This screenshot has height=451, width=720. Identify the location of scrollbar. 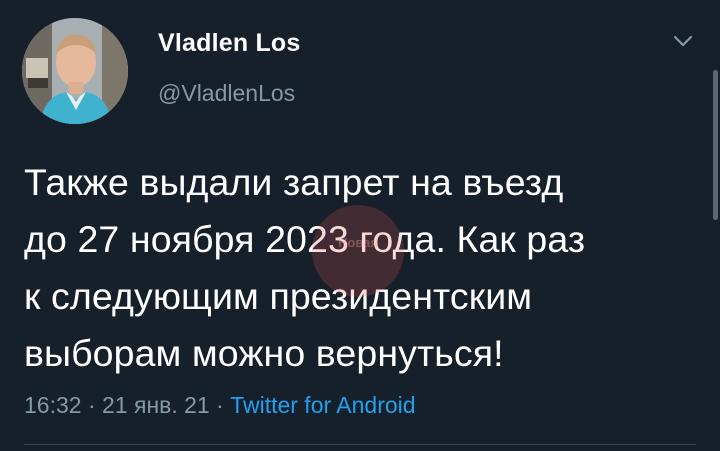
(715, 145).